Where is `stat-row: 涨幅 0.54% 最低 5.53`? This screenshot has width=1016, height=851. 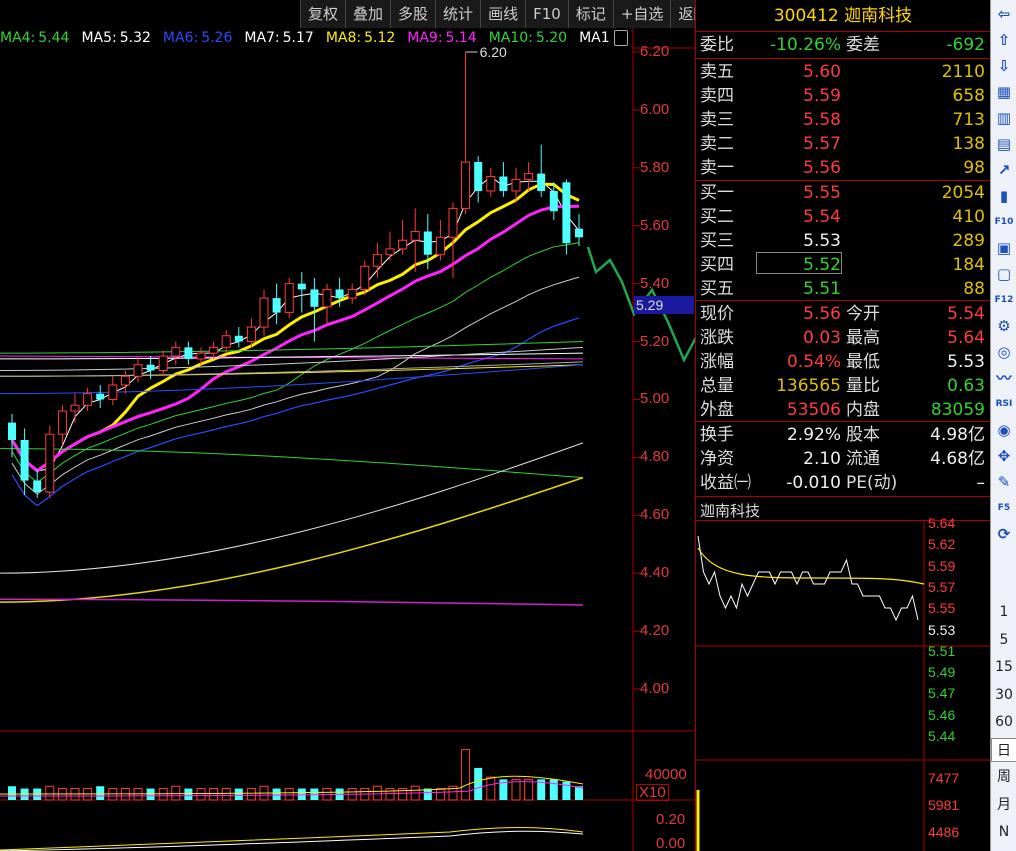
stat-row: 涨幅 0.54% 最低 5.53 is located at coordinates (843, 362).